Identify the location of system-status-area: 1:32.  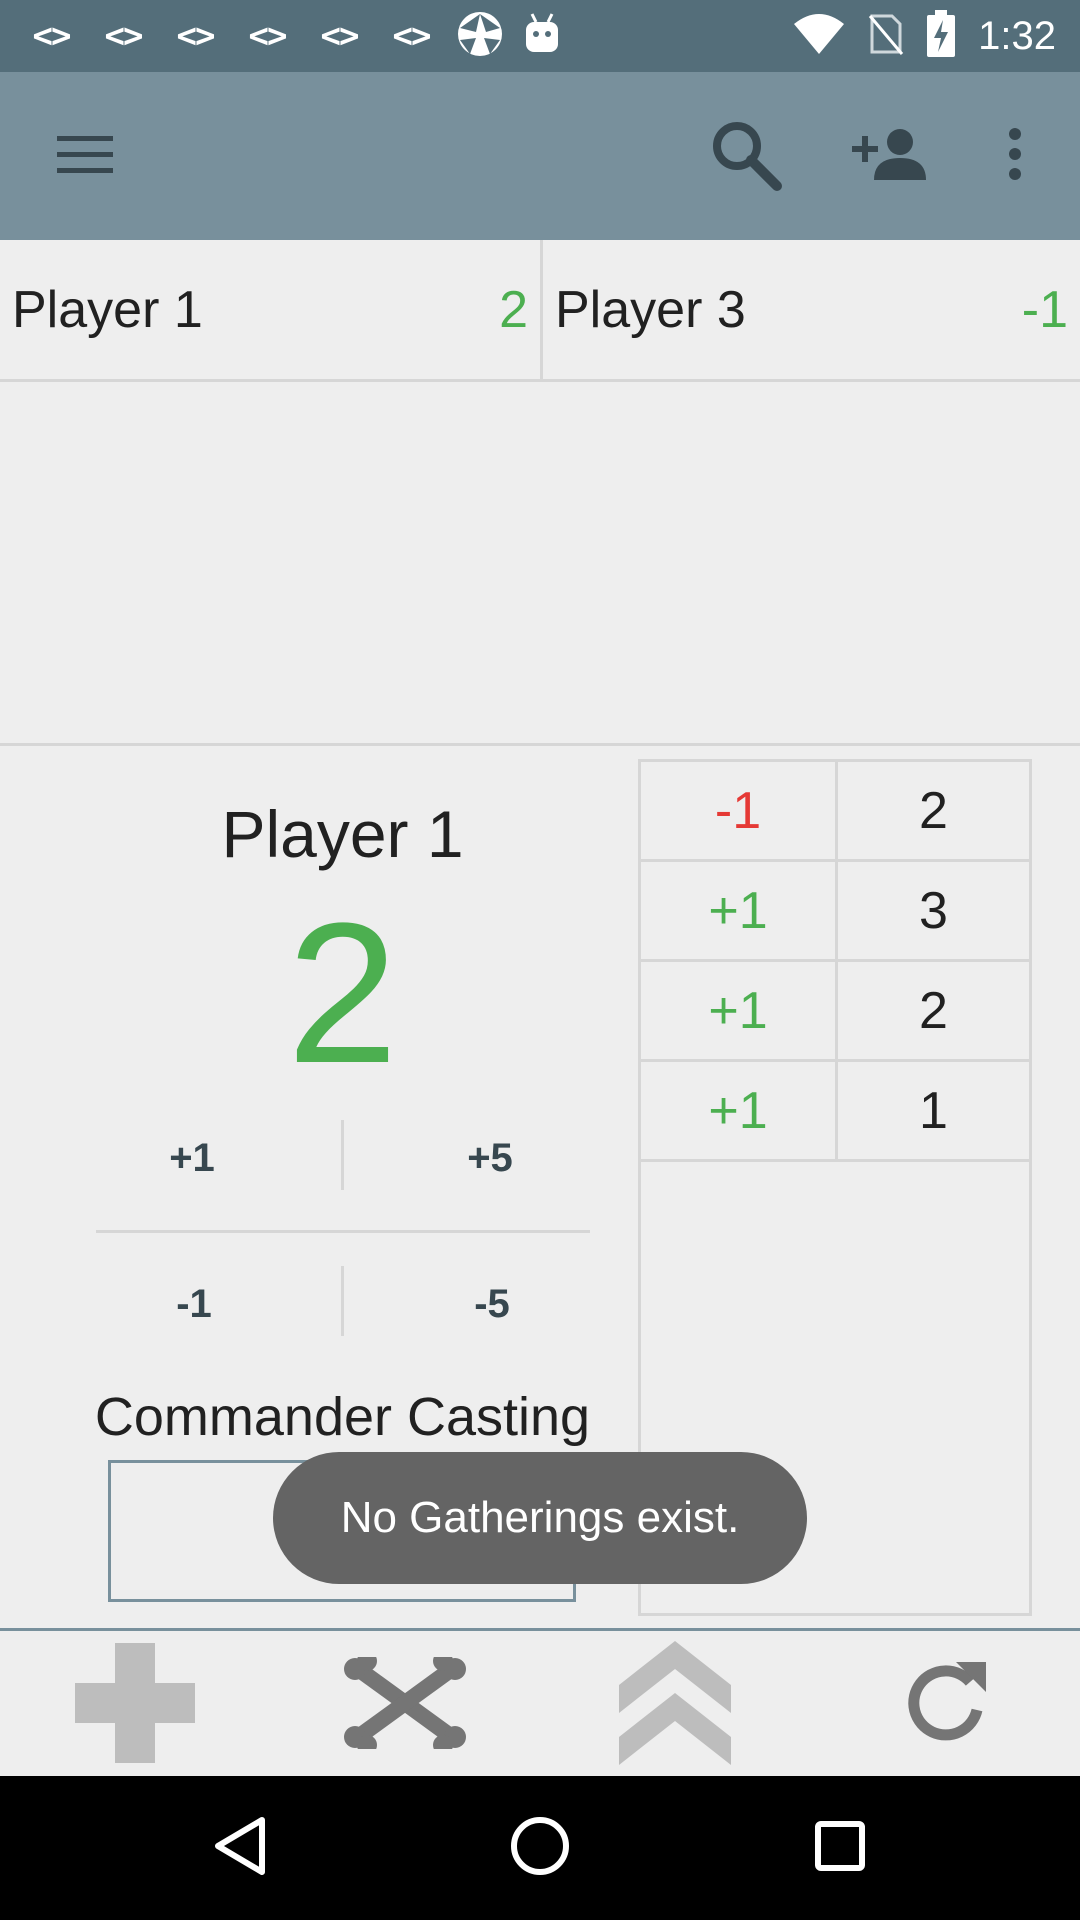
(924, 36).